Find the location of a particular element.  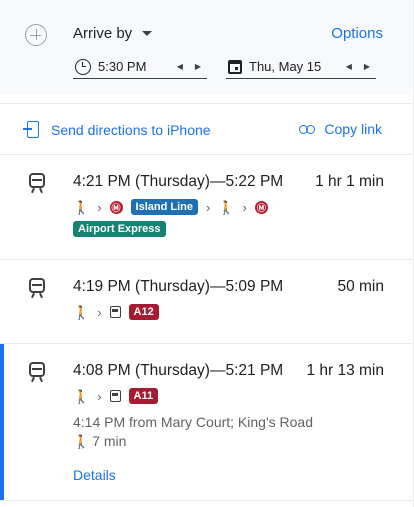

share-row: Send directions to iPhone Copy link is located at coordinates (206, 129).